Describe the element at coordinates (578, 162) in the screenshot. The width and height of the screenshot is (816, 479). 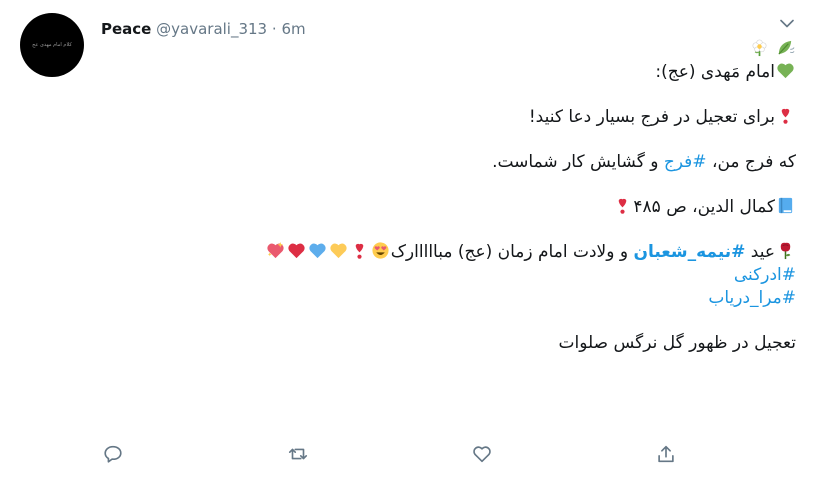
I see `tweet-line-text: و گشایش کار شماست.` at that location.